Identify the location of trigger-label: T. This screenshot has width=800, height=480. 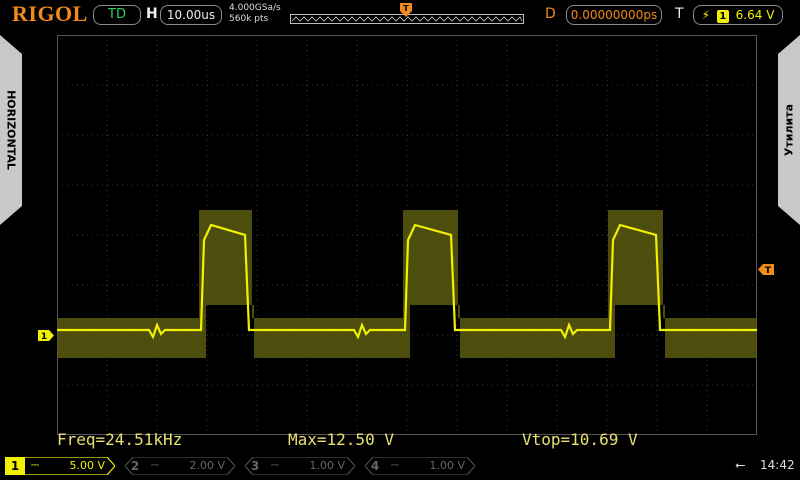
(679, 14).